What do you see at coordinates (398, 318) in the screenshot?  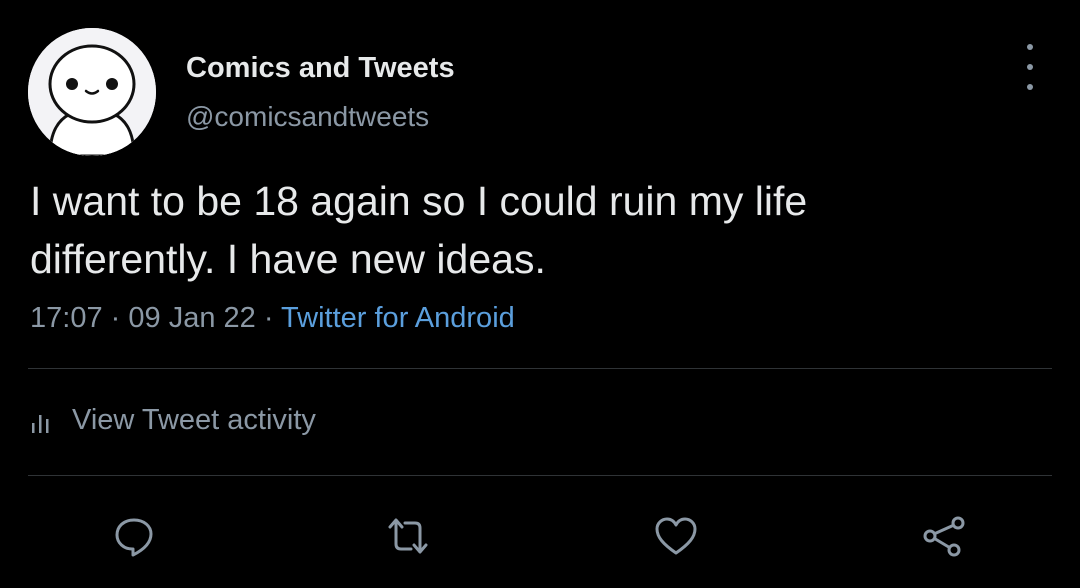 I see `tweet-source-link: Twitter for Android` at bounding box center [398, 318].